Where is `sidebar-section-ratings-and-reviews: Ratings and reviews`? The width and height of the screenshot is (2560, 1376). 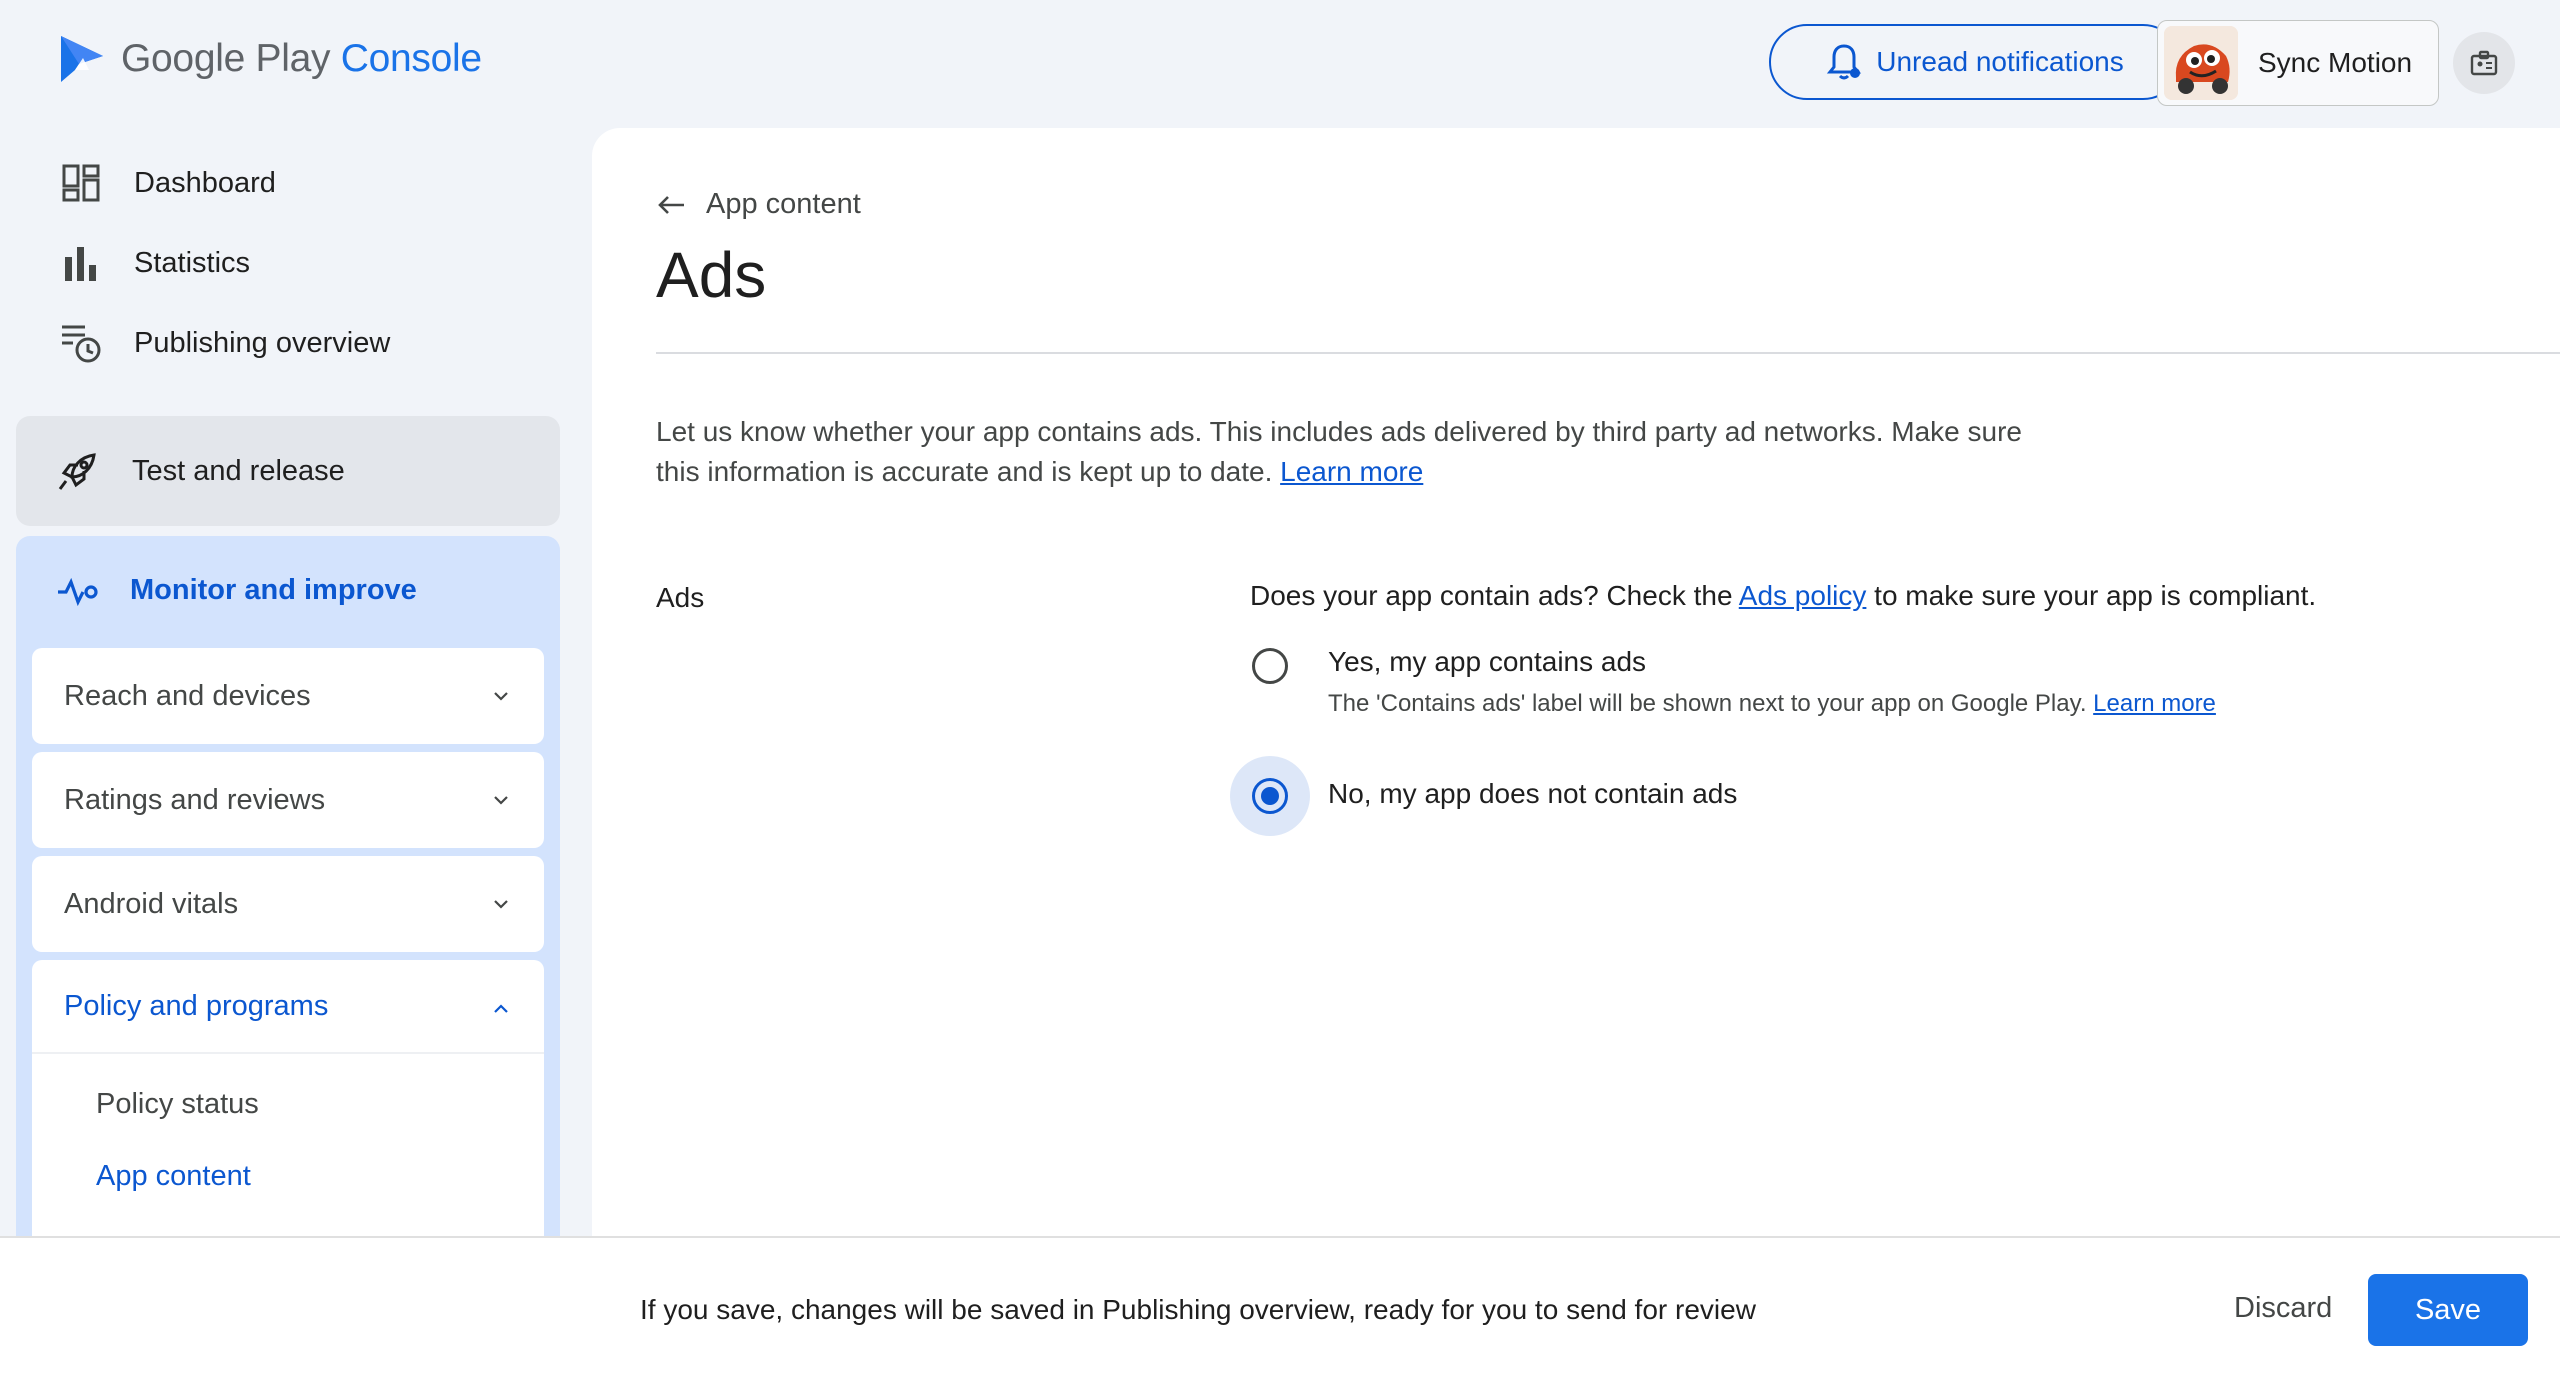 sidebar-section-ratings-and-reviews: Ratings and reviews is located at coordinates (288, 800).